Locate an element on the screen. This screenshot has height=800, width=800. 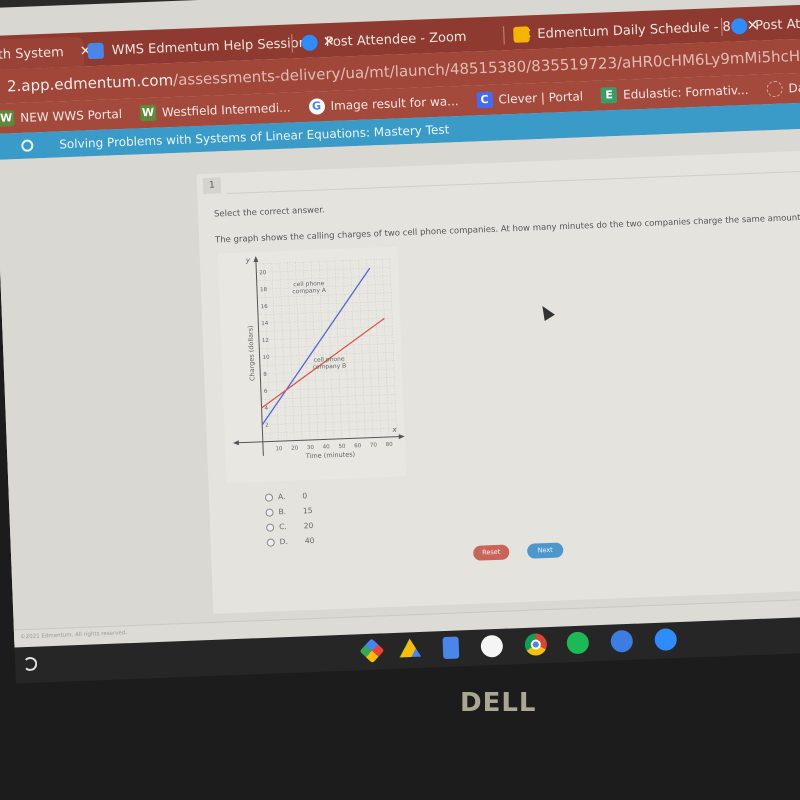
x-tick-label: 70 is located at coordinates (374, 445).